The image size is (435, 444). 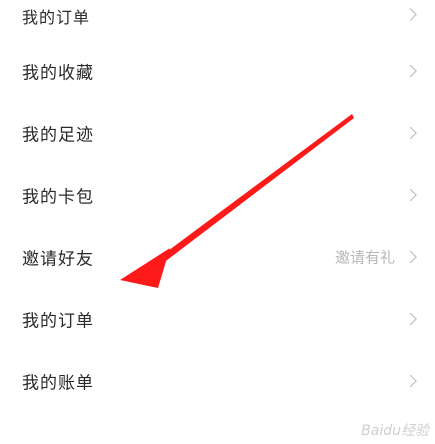 I want to click on watermark: Baidu经验, so click(x=395, y=431).